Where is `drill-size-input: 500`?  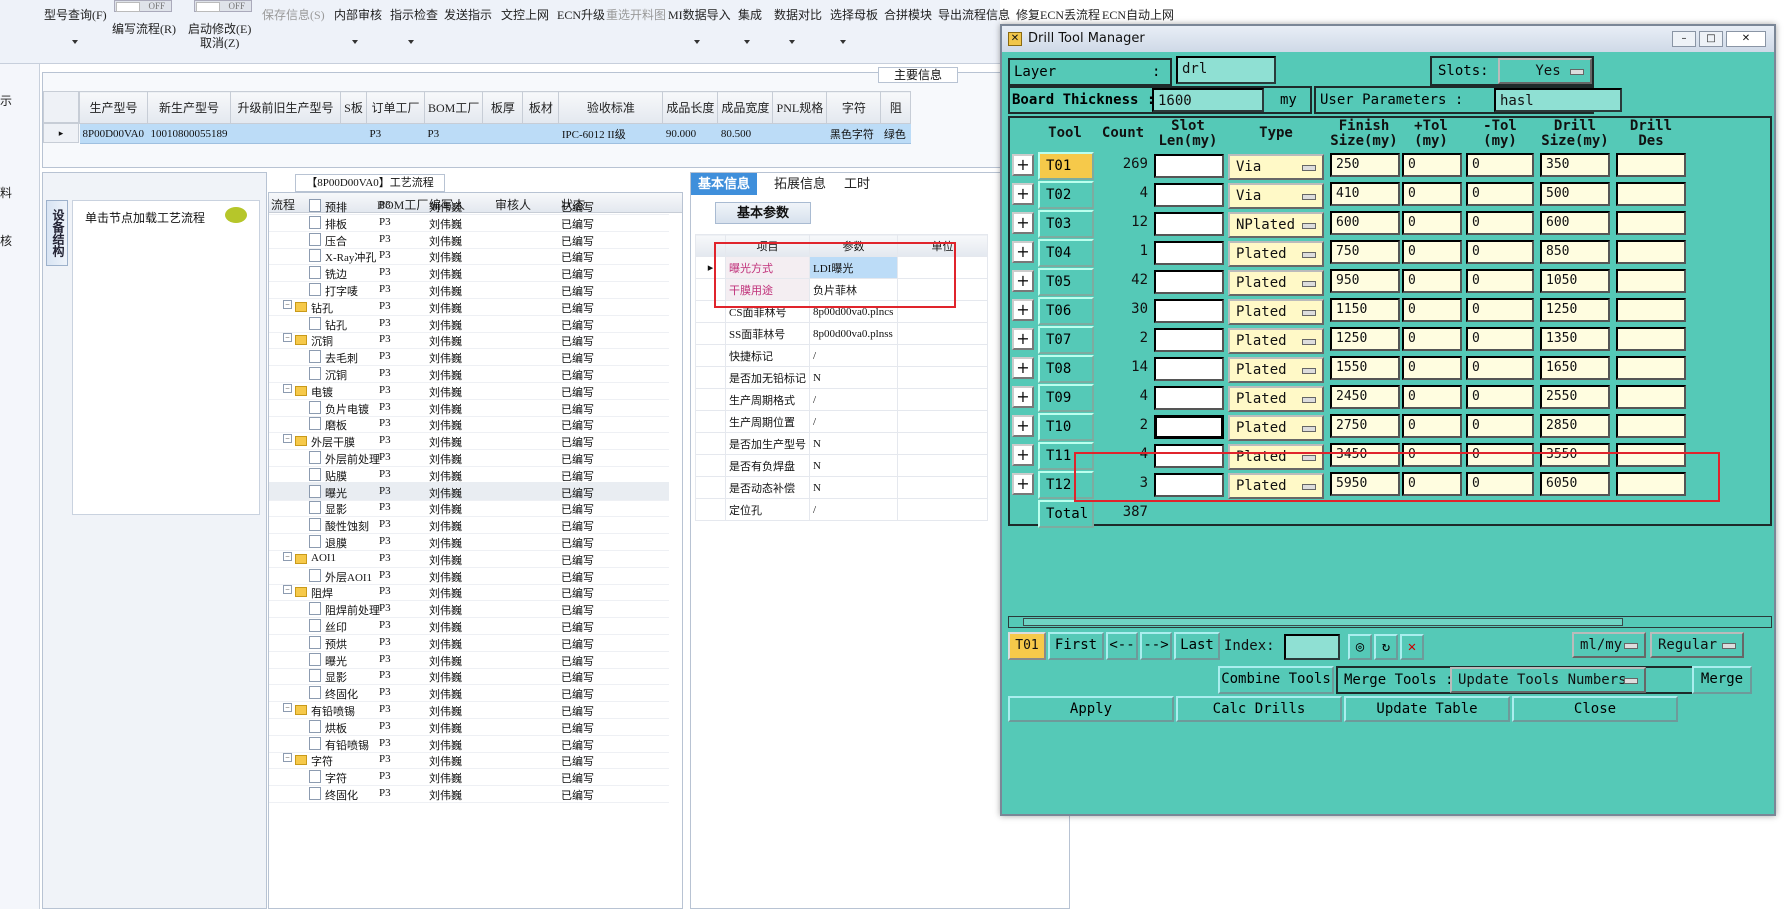 drill-size-input: 500 is located at coordinates (1575, 194).